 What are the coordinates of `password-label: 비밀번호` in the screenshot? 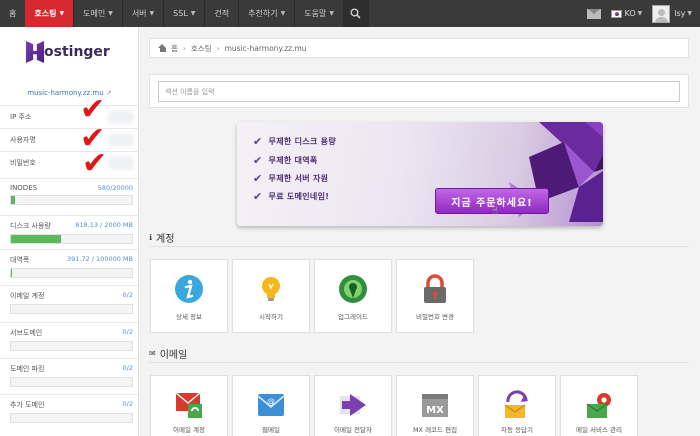 It's located at (23, 163).